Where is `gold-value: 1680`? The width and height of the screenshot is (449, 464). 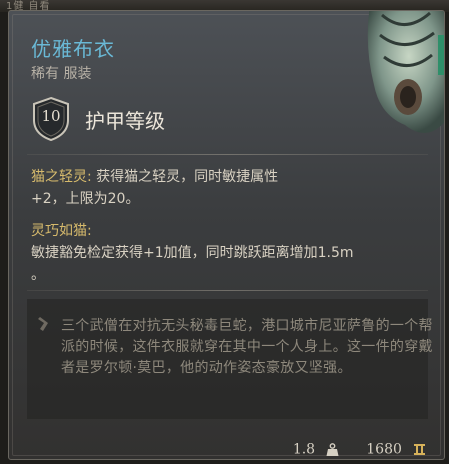 gold-value: 1680 is located at coordinates (384, 449).